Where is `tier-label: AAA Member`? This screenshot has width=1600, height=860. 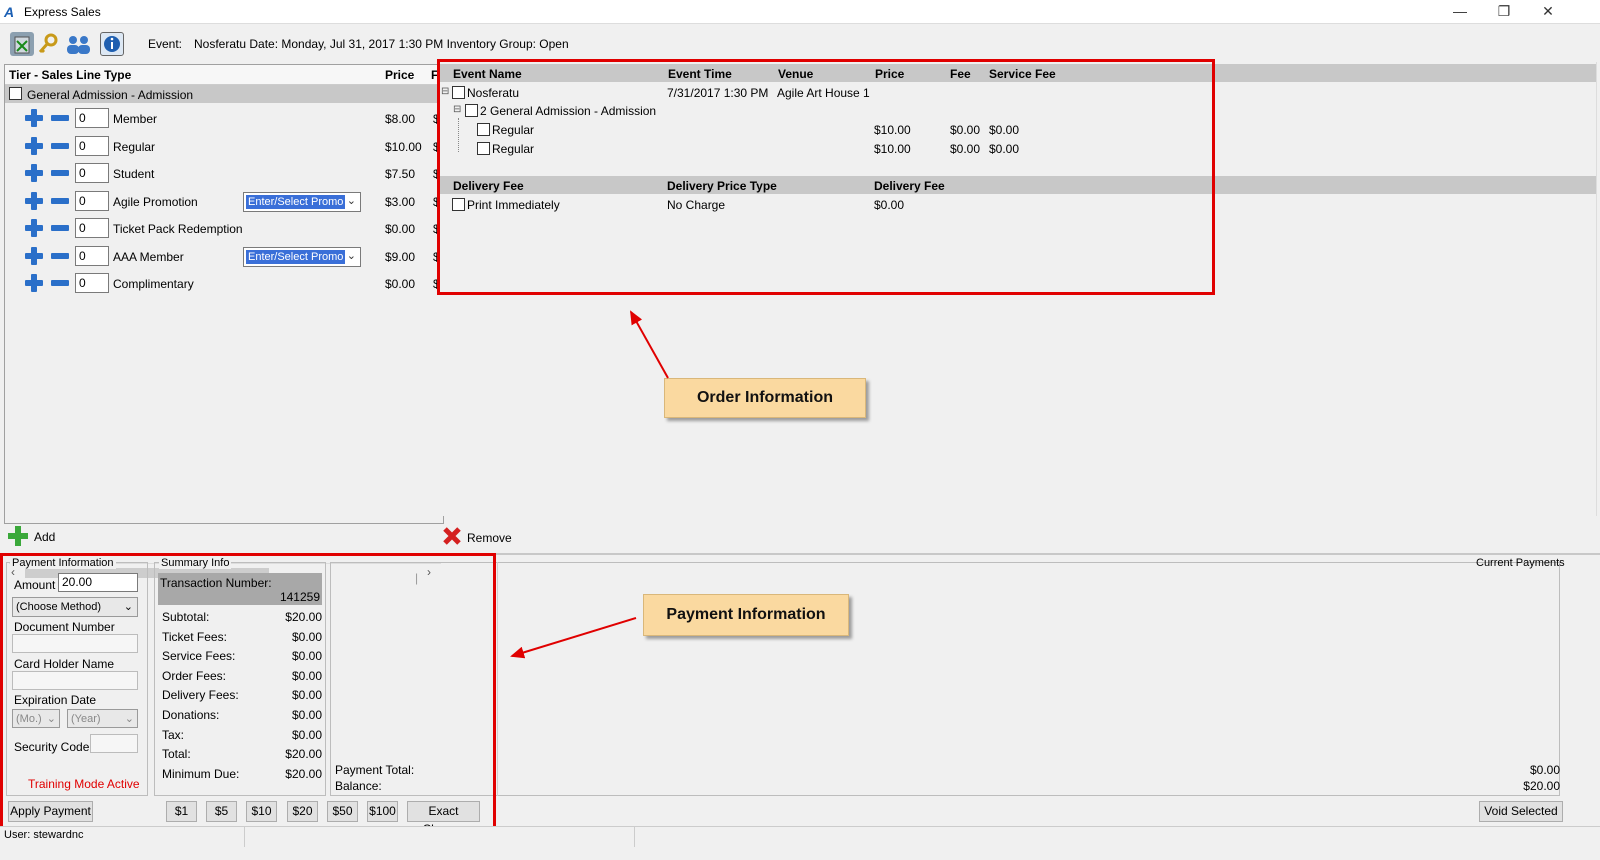 tier-label: AAA Member is located at coordinates (148, 256).